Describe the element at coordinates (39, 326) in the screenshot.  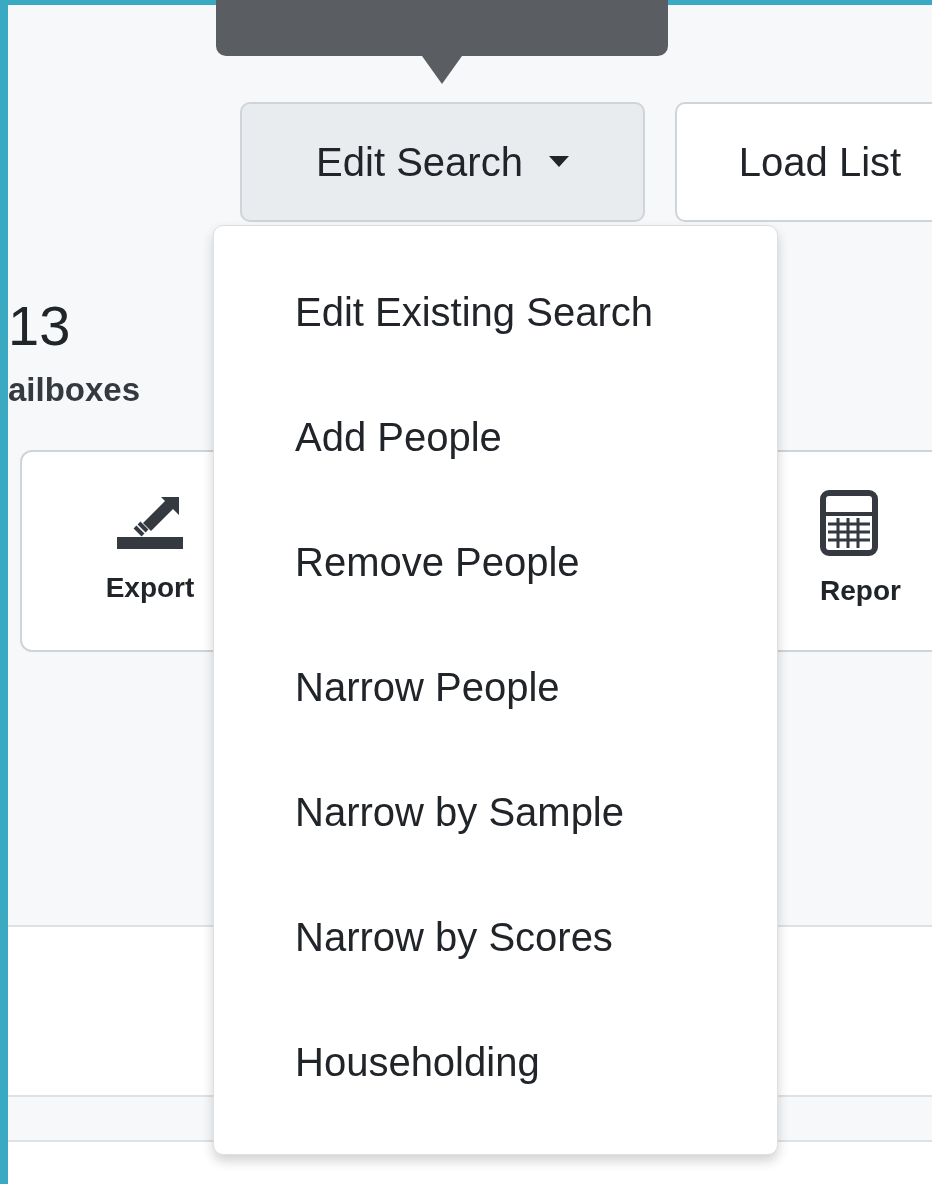
I see `stat-value: 13` at that location.